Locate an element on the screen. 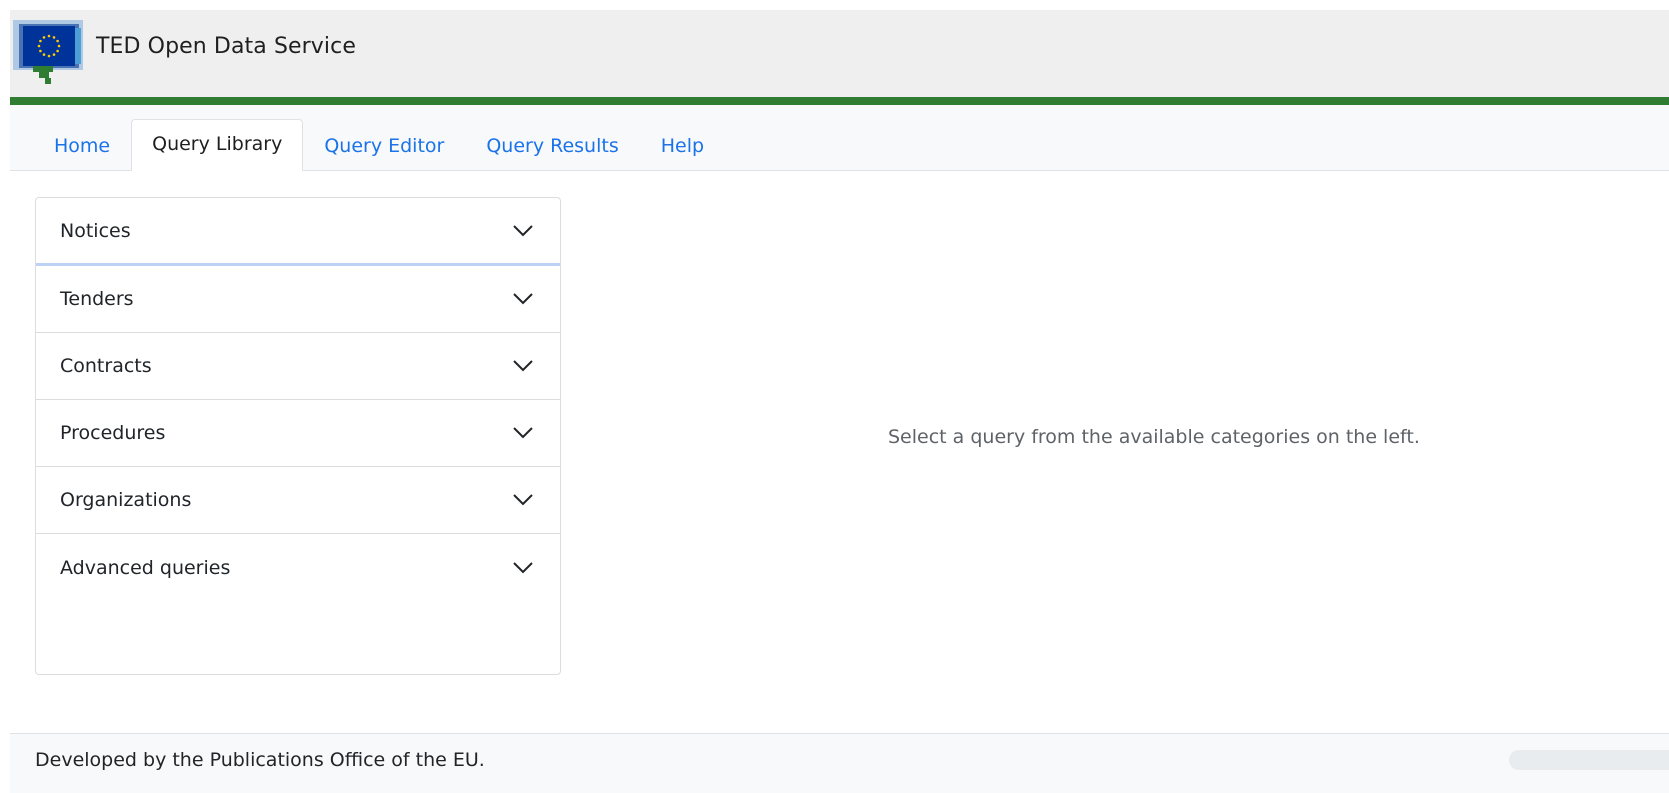  category-label: Tenders is located at coordinates (97, 299).